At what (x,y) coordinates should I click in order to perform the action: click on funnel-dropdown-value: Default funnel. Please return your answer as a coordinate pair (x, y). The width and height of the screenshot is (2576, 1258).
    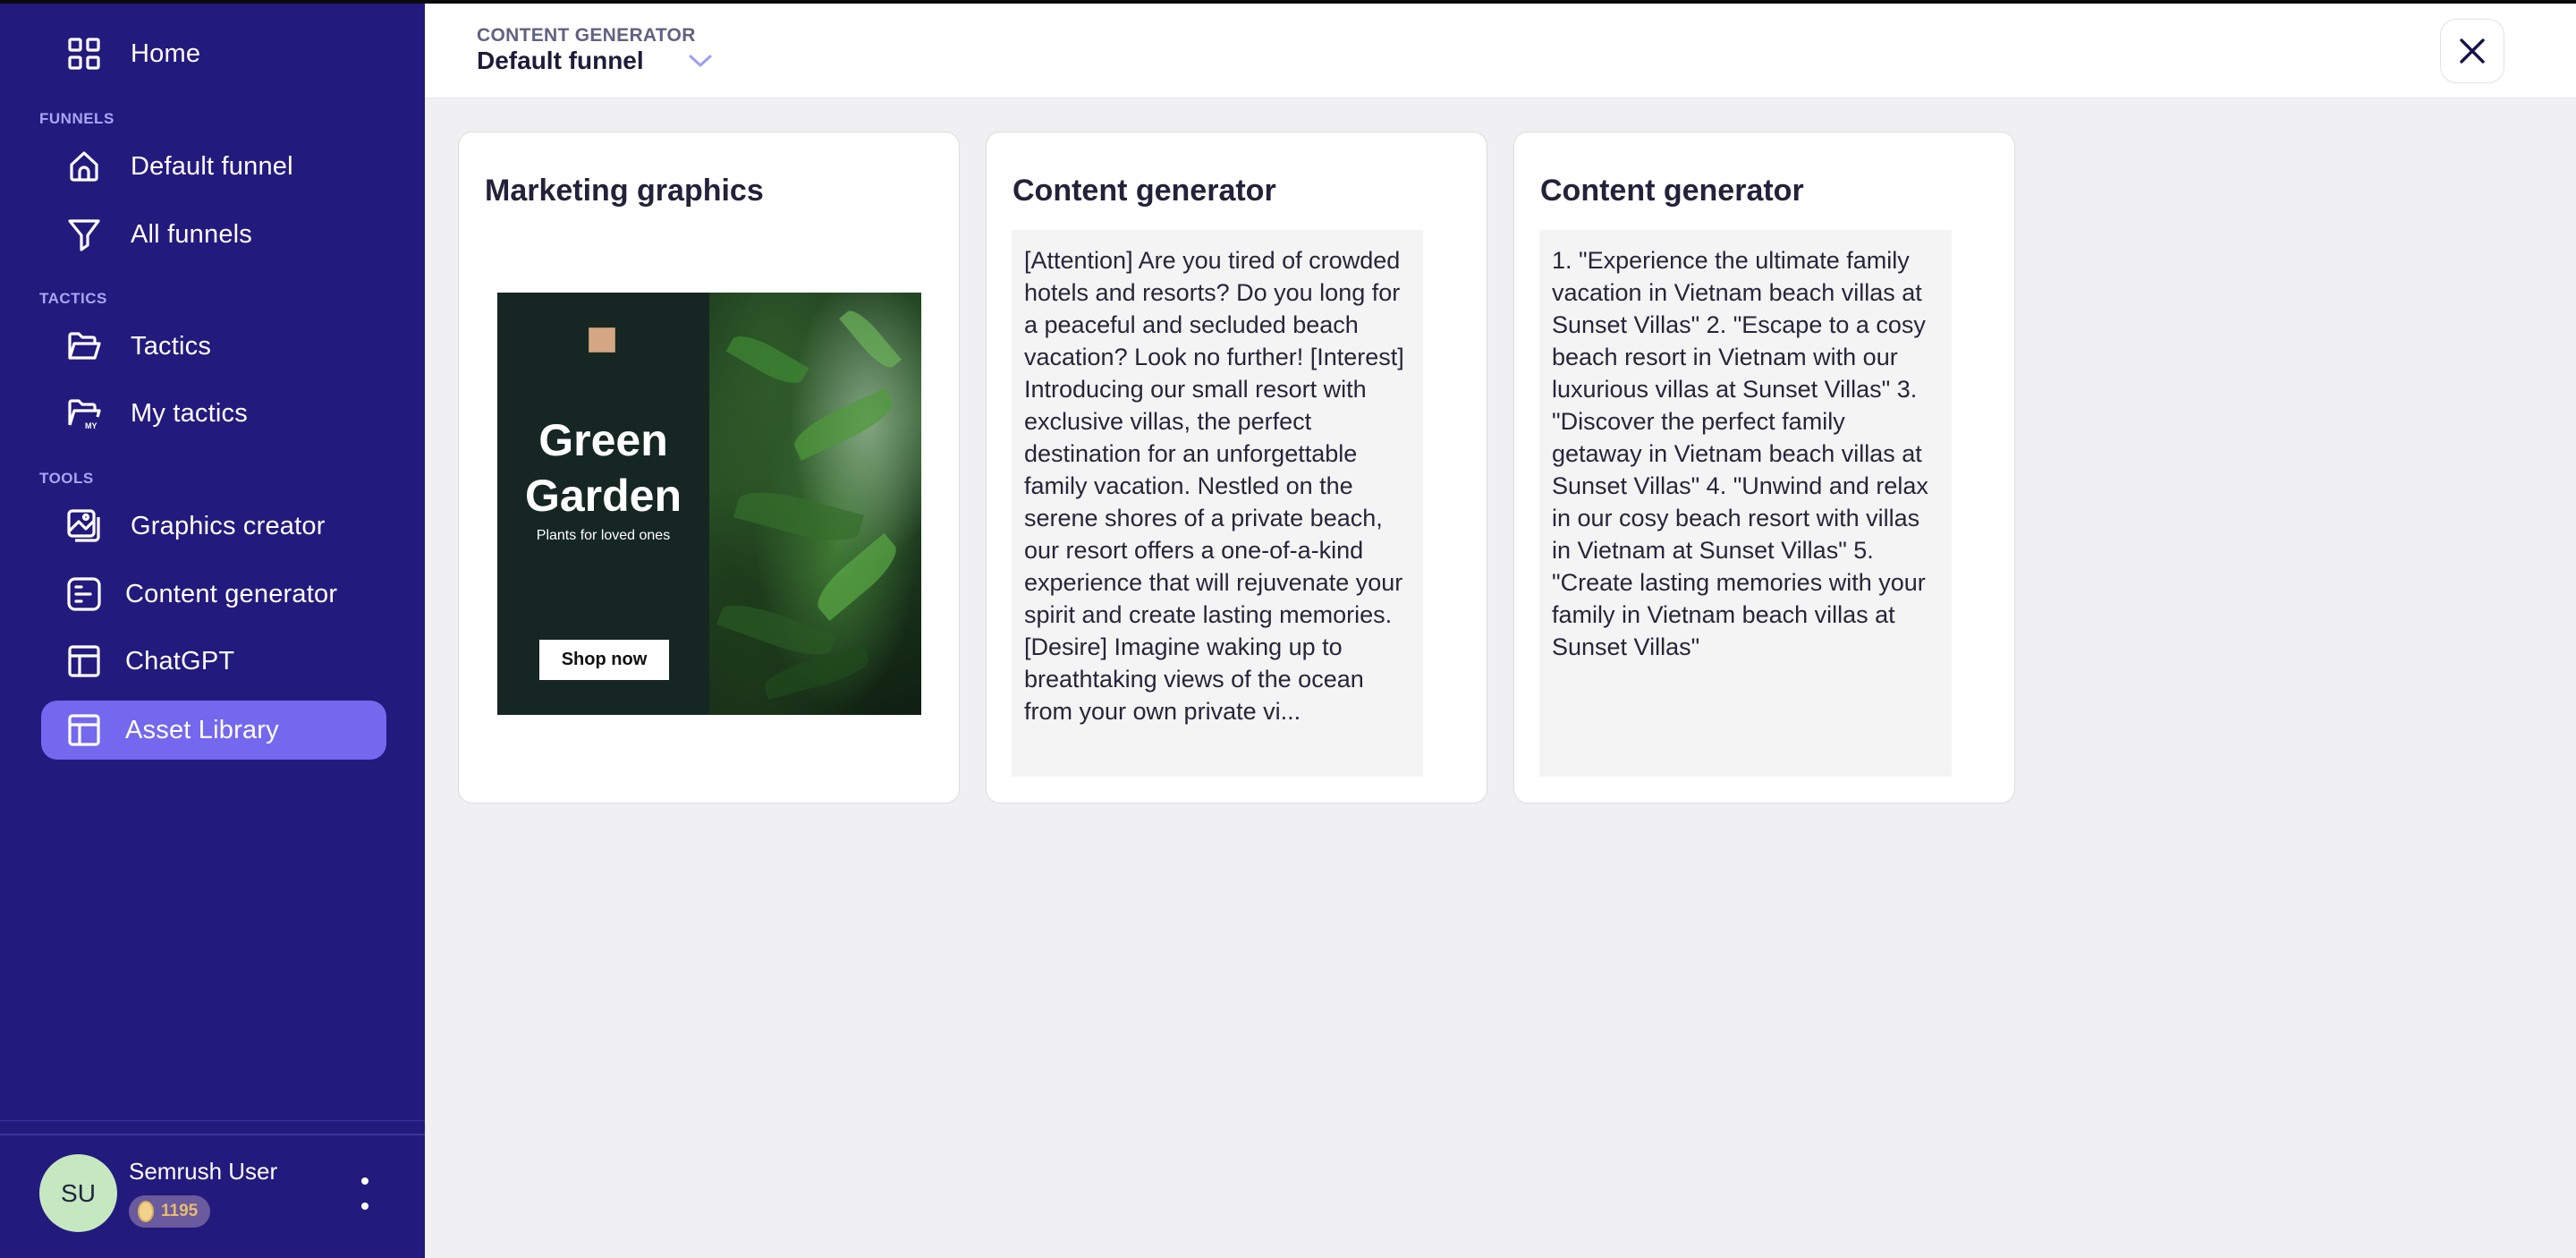
    Looking at the image, I should click on (560, 61).